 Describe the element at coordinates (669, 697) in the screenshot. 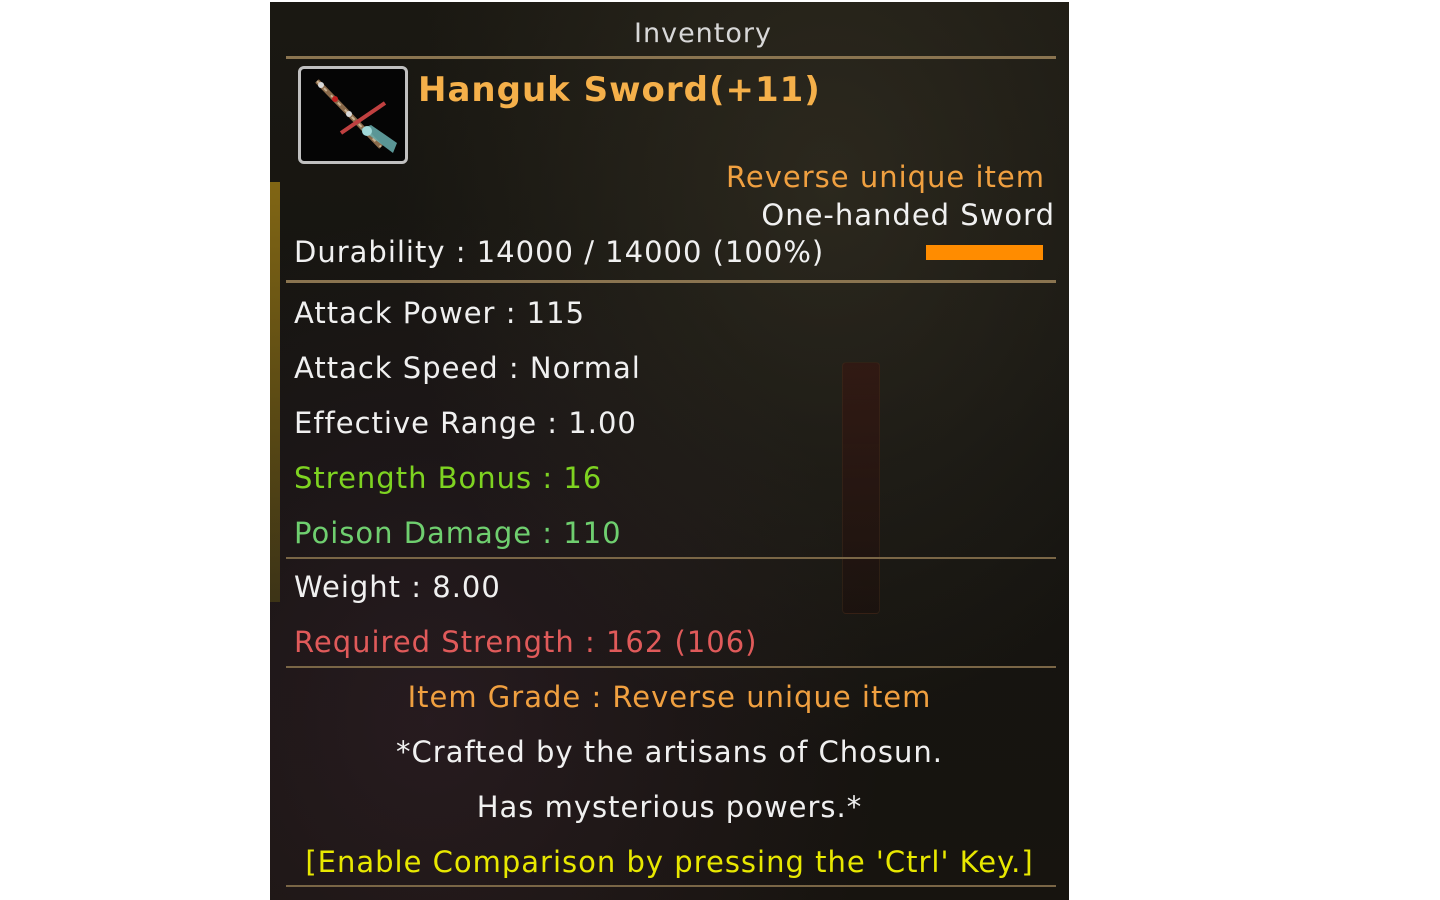

I see `item-grade: Item Grade : Reverse unique item` at that location.